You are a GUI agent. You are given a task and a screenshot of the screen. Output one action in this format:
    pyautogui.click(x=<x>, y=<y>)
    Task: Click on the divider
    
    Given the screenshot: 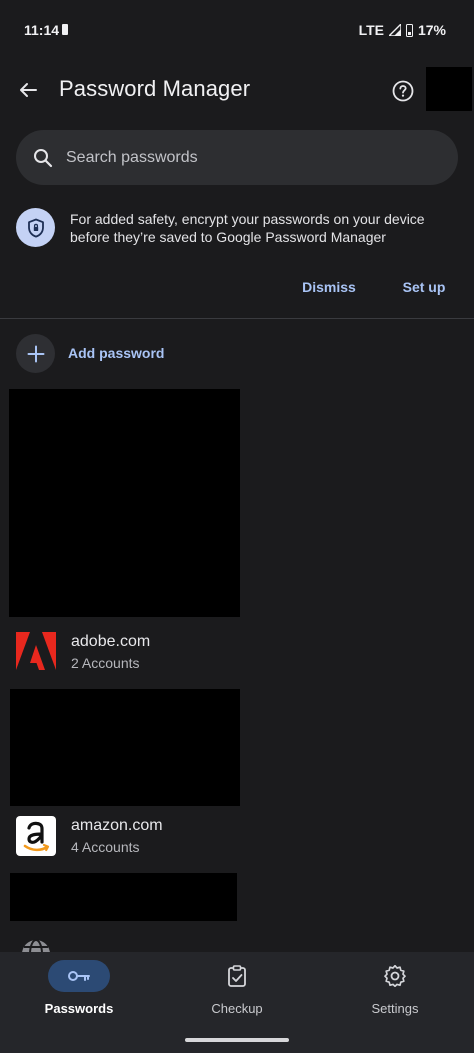 What is the action you would take?
    pyautogui.click(x=237, y=318)
    